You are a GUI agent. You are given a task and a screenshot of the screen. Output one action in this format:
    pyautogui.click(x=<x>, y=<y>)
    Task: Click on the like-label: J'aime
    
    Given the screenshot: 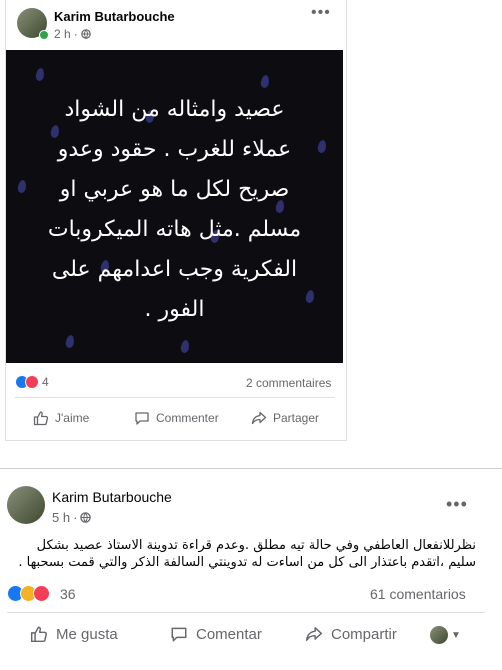 What is the action you would take?
    pyautogui.click(x=72, y=418)
    